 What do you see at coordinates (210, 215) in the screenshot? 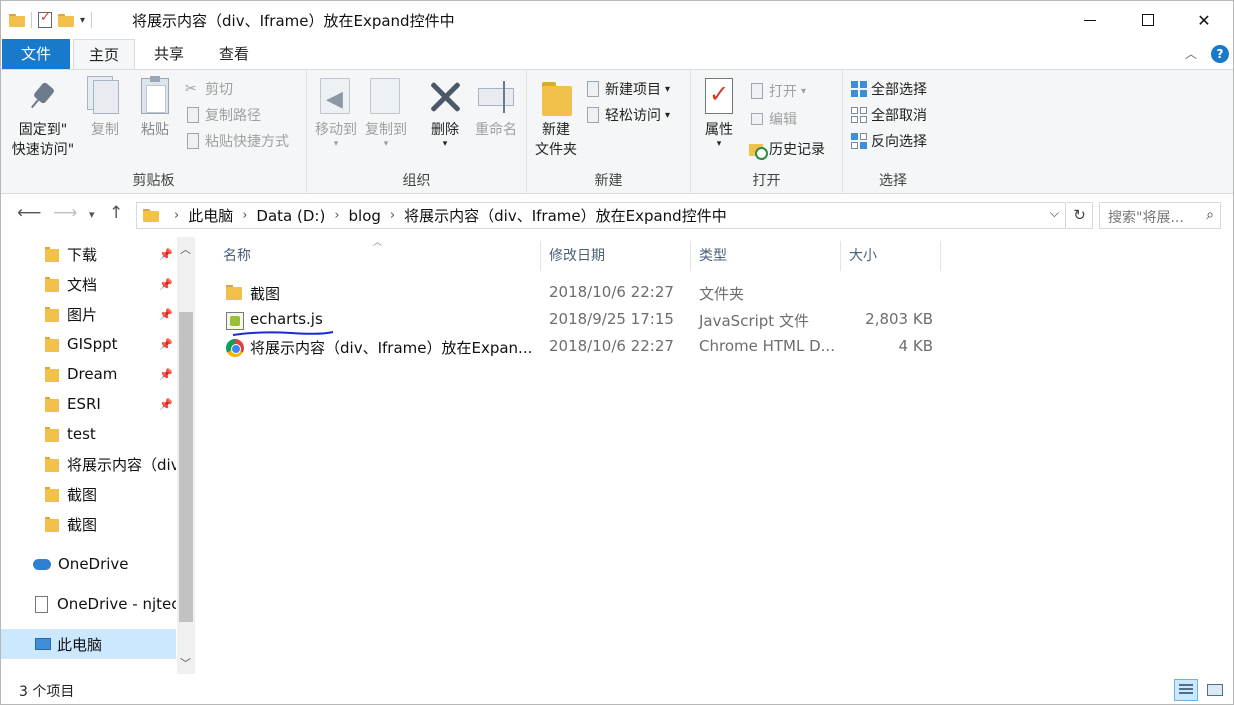
I see `breadcrumb-this-pc: 此电脑` at bounding box center [210, 215].